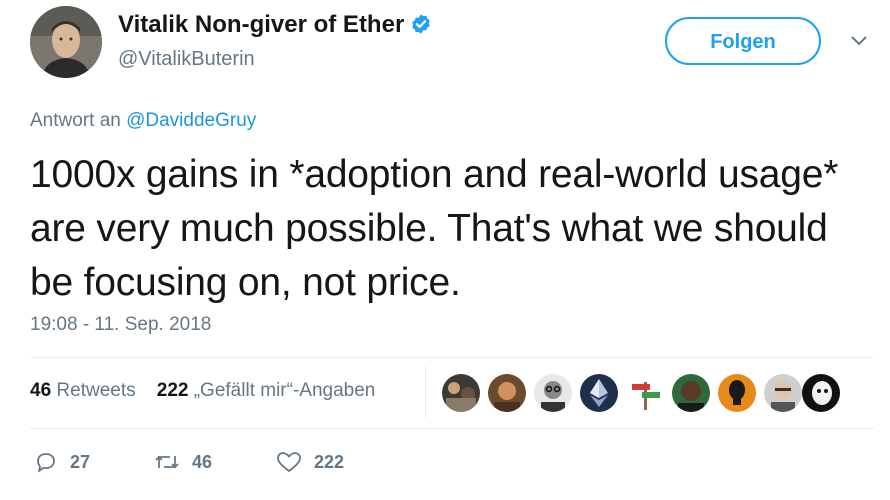 This screenshot has height=500, width=890. I want to click on likes-count: 222, so click(172, 390).